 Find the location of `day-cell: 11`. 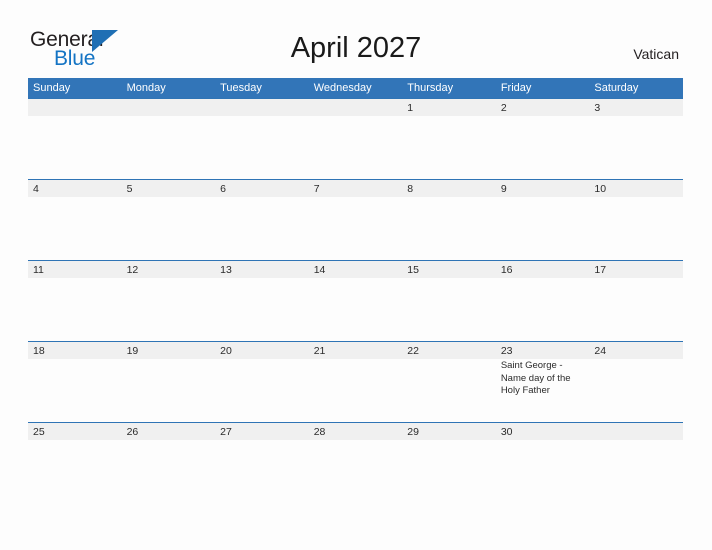

day-cell: 11 is located at coordinates (75, 301).